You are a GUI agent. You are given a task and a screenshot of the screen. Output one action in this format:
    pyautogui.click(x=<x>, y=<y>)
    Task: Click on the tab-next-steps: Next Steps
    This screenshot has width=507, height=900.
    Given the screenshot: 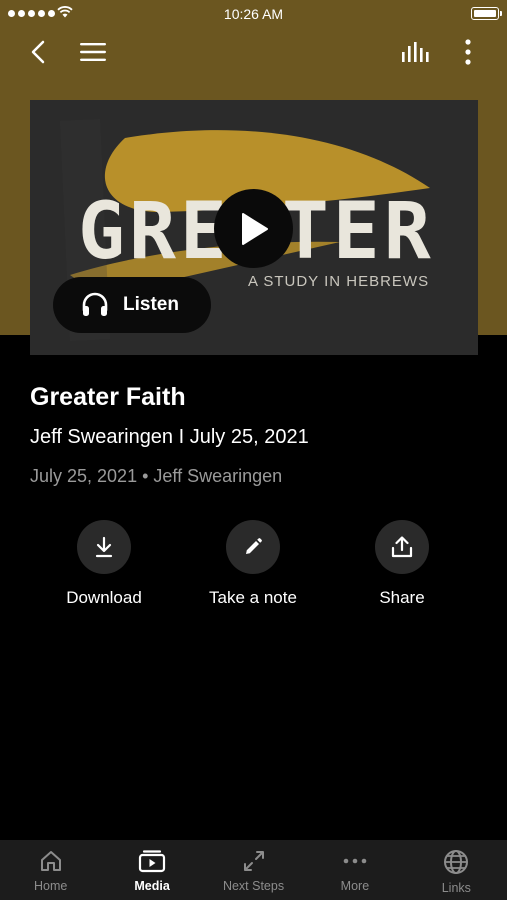 What is the action you would take?
    pyautogui.click(x=253, y=870)
    